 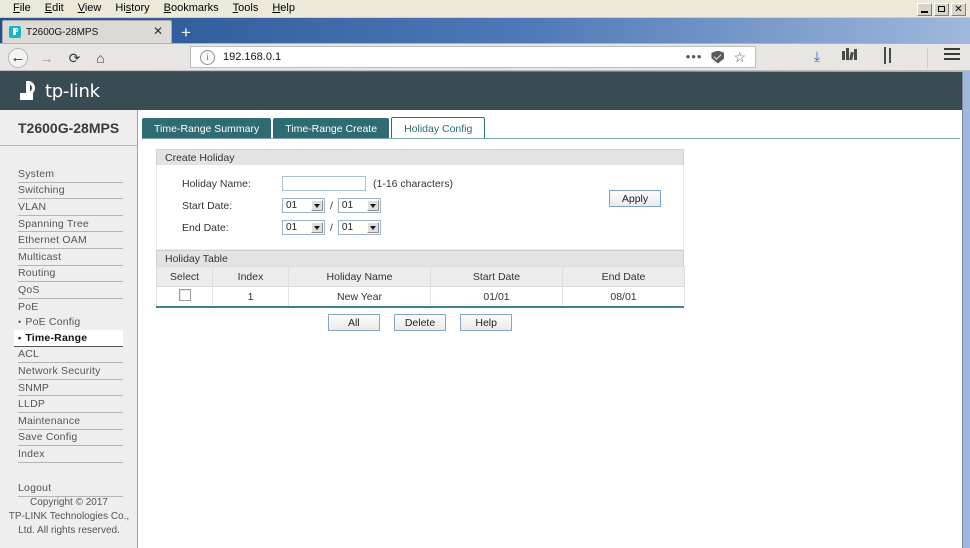 I want to click on end-day-value: 01, so click(x=347, y=227).